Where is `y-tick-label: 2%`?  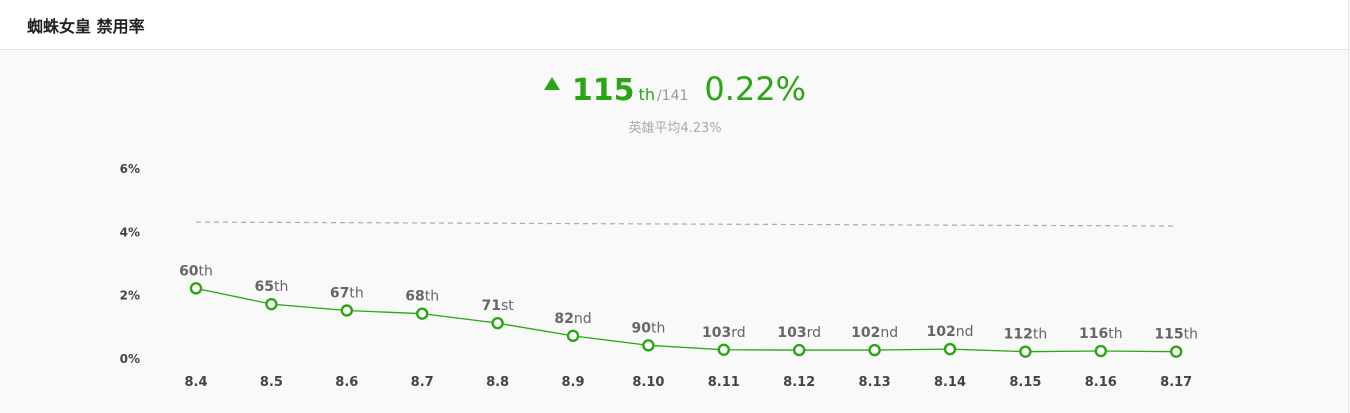
y-tick-label: 2% is located at coordinates (130, 296).